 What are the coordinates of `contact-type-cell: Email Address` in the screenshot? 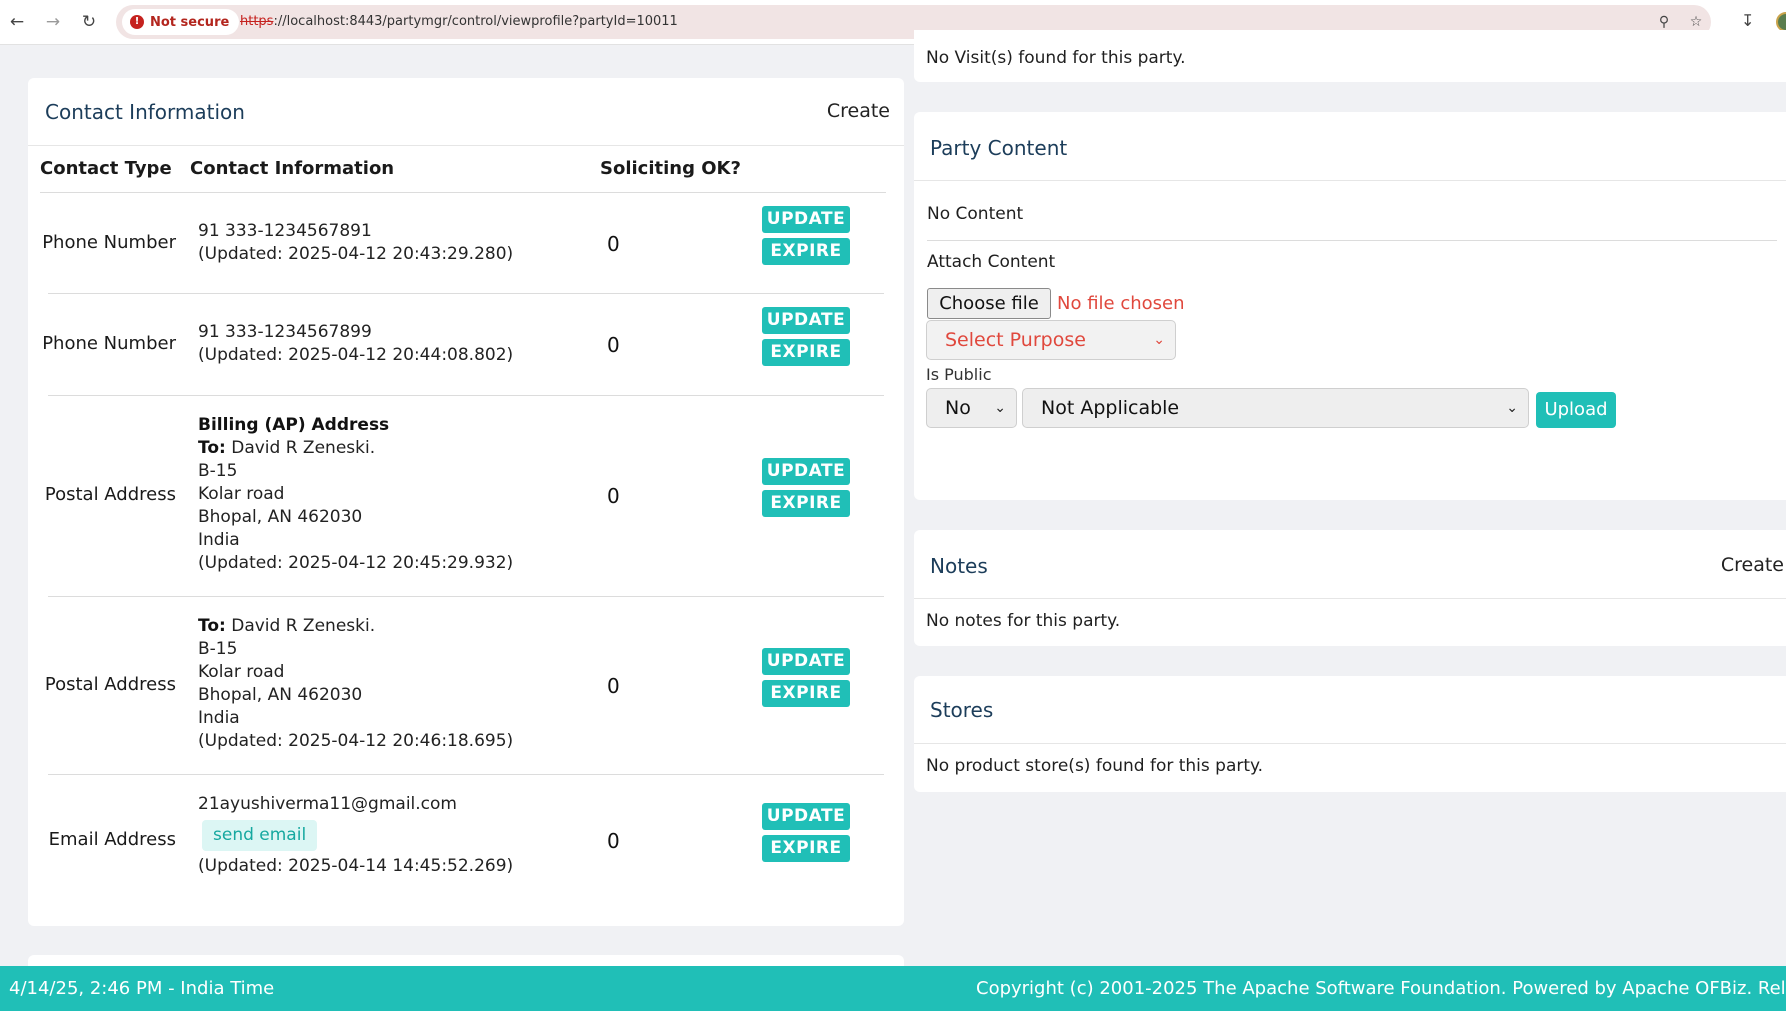 It's located at (112, 839).